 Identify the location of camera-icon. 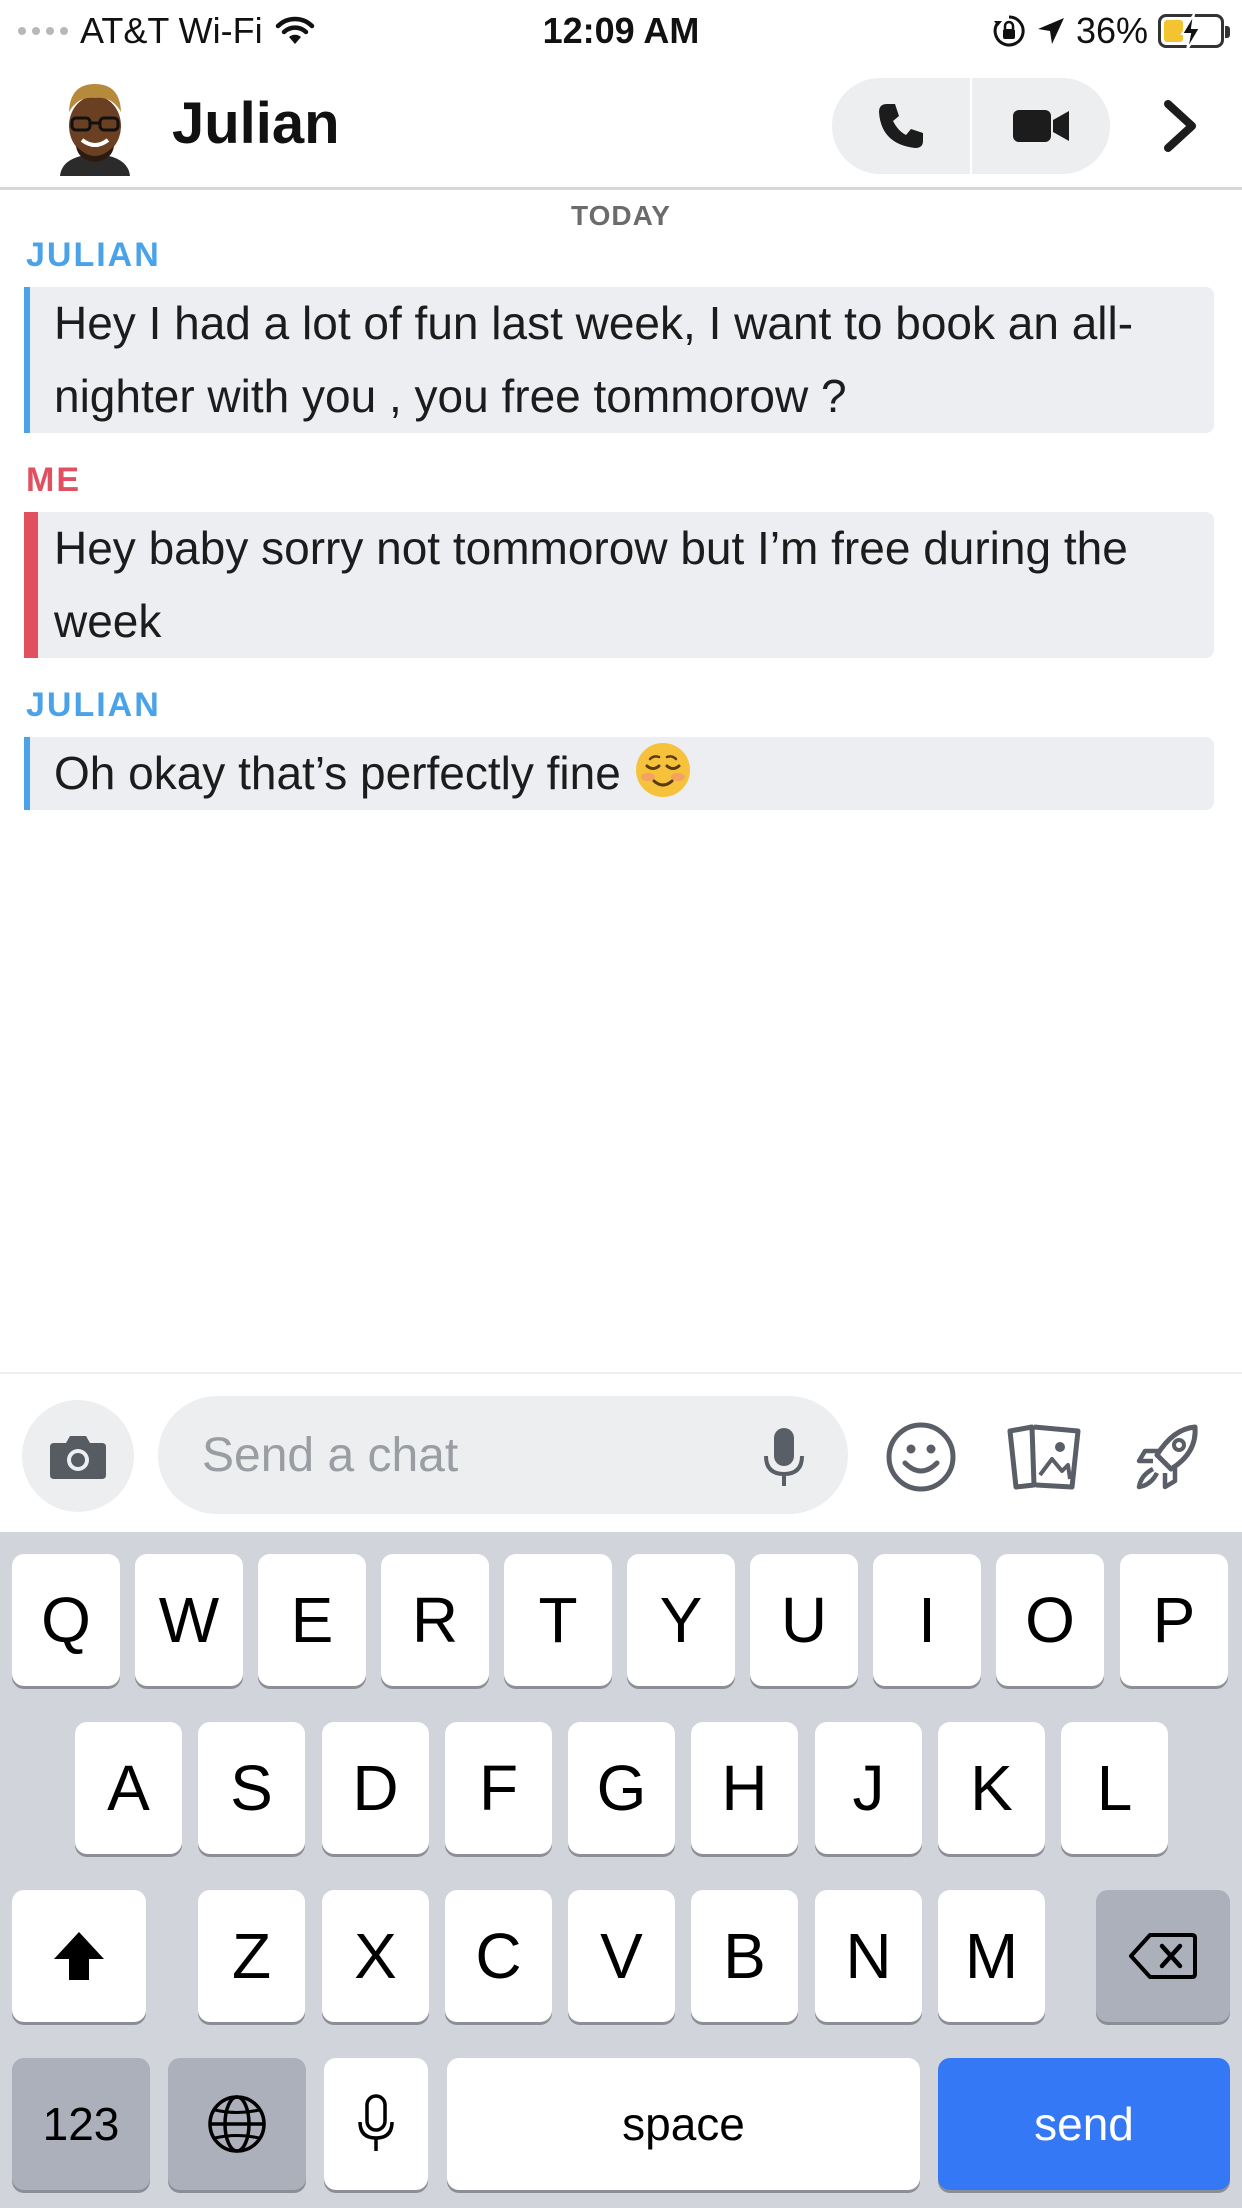
(78, 1457).